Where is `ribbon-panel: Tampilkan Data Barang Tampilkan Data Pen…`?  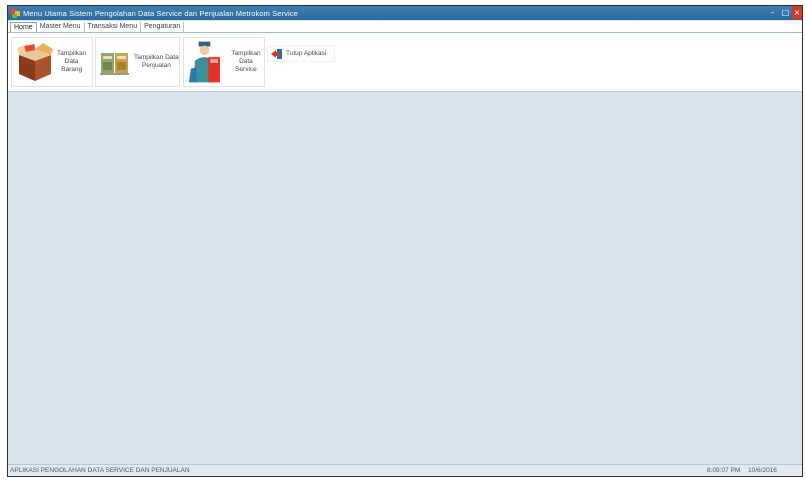
ribbon-panel: Tampilkan Data Barang Tampilkan Data Pen… is located at coordinates (405, 62).